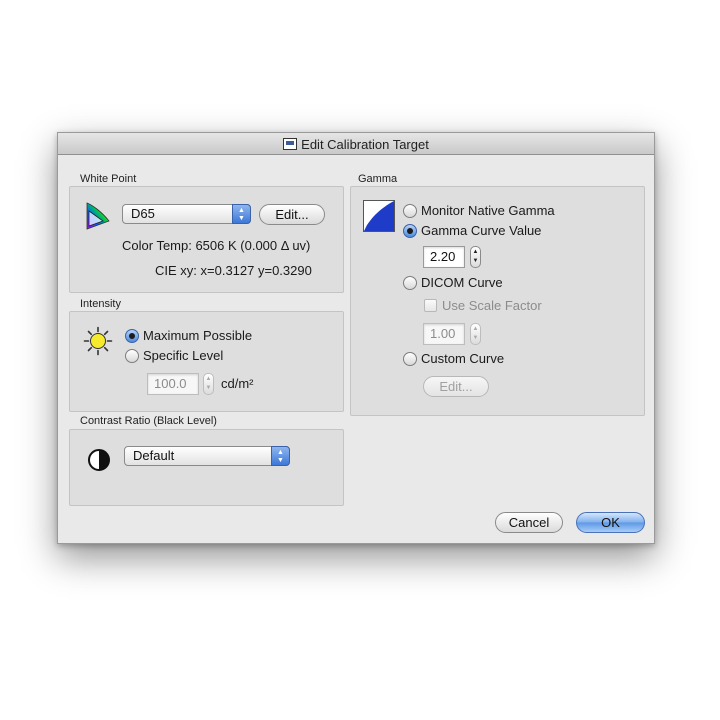 Image resolution: width=720 pixels, height=720 pixels. I want to click on gamma-curve-value-radio, so click(410, 231).